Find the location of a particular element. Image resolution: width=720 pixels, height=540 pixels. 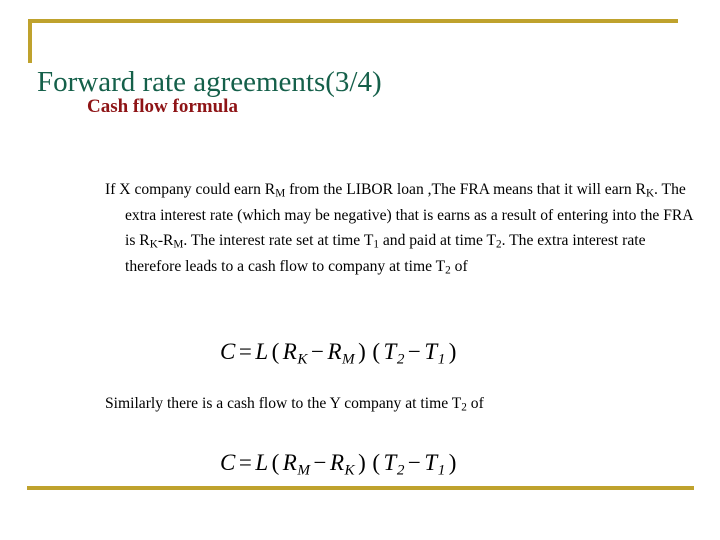

seg-14: of is located at coordinates (459, 266).